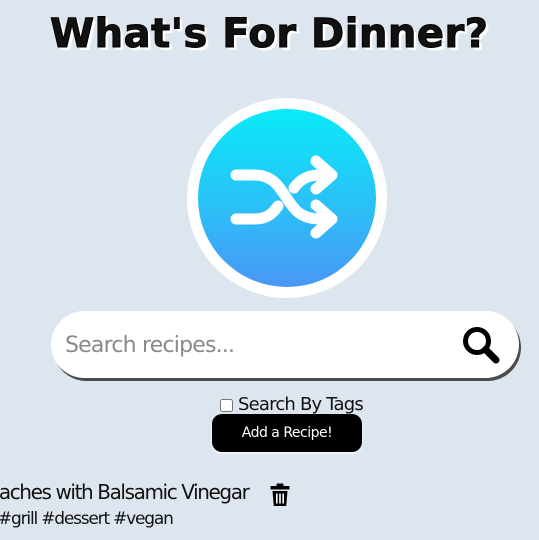  What do you see at coordinates (269, 34) in the screenshot?
I see `page-title: What's For Dinner?` at bounding box center [269, 34].